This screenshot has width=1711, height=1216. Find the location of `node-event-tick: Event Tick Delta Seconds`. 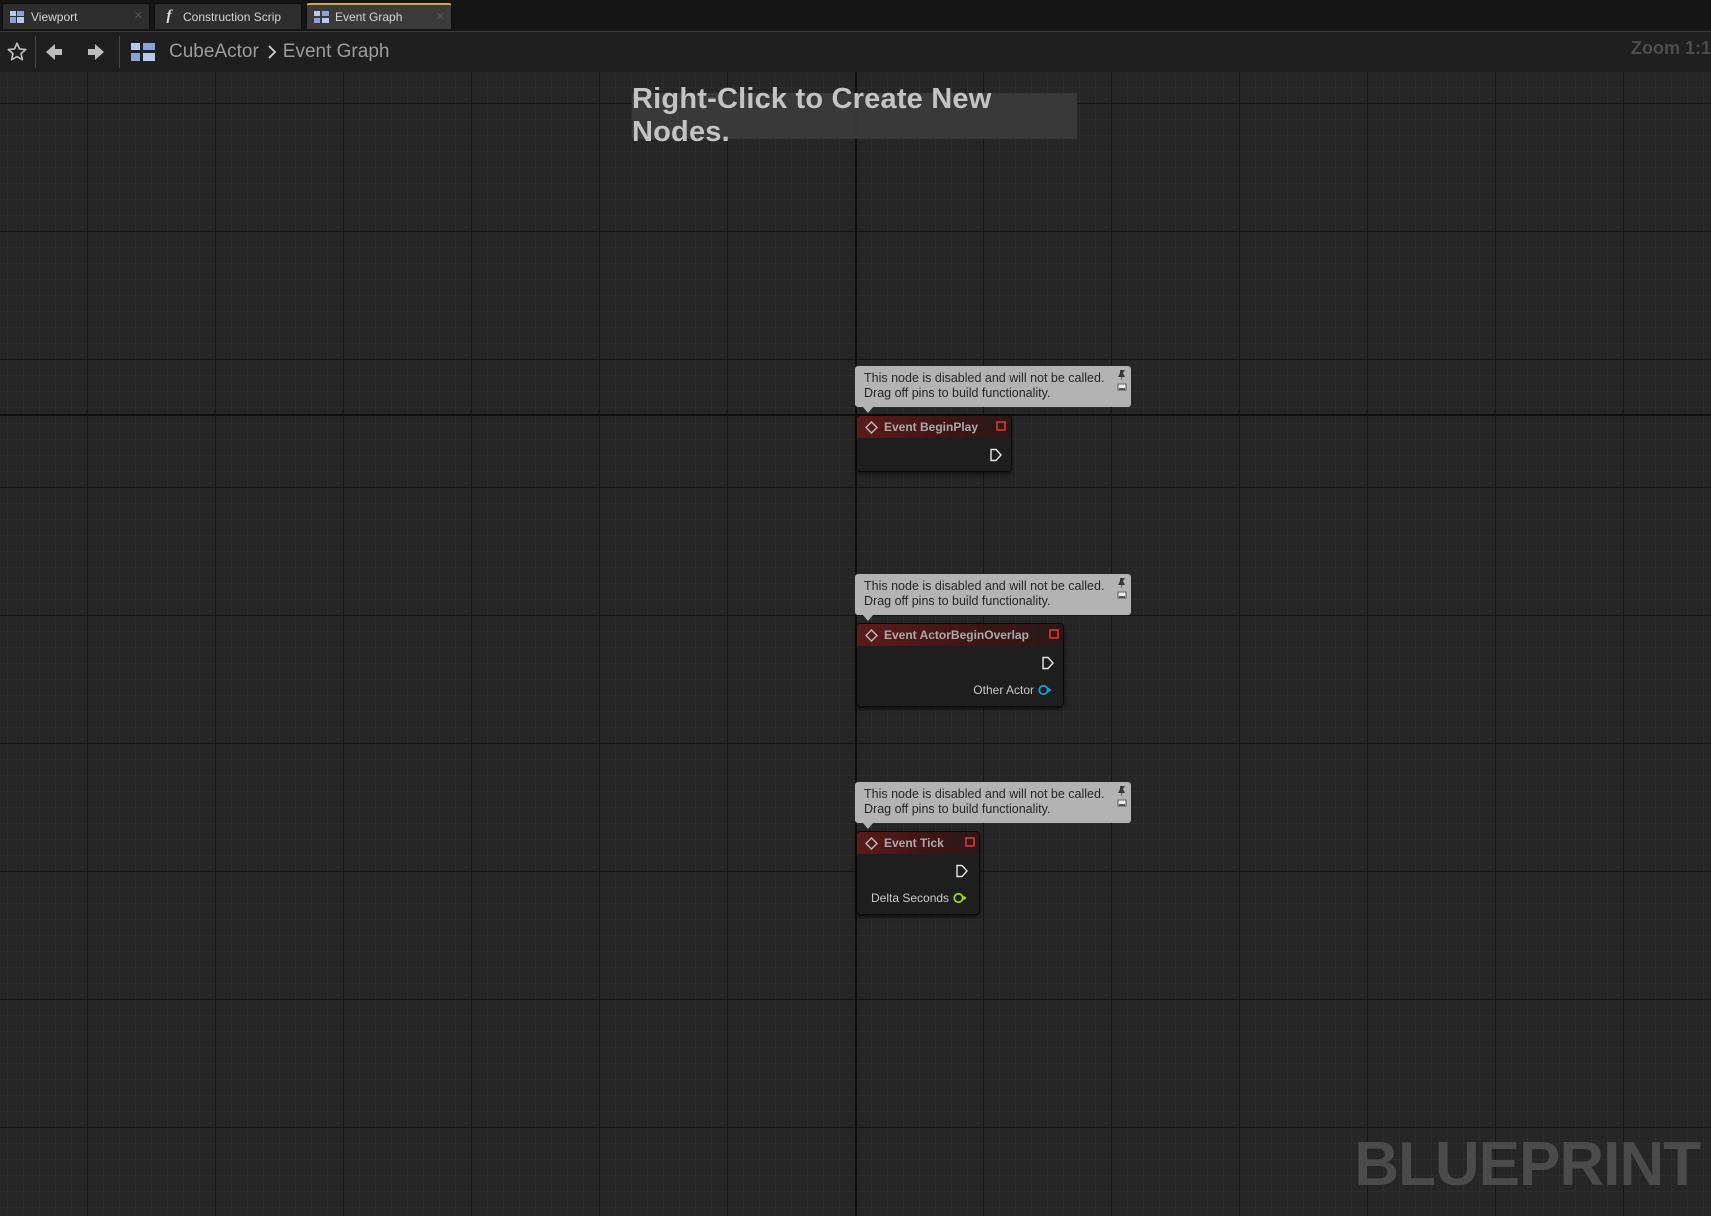

node-event-tick: Event Tick Delta Seconds is located at coordinates (918, 873).